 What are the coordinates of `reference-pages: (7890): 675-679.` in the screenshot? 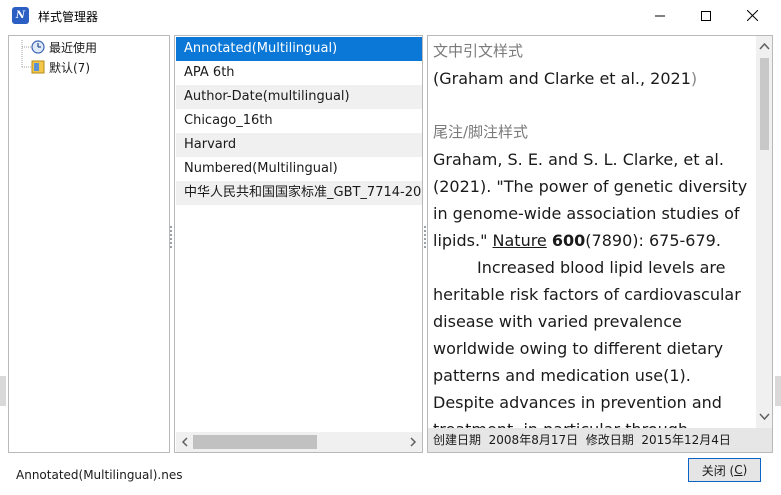 It's located at (653, 240).